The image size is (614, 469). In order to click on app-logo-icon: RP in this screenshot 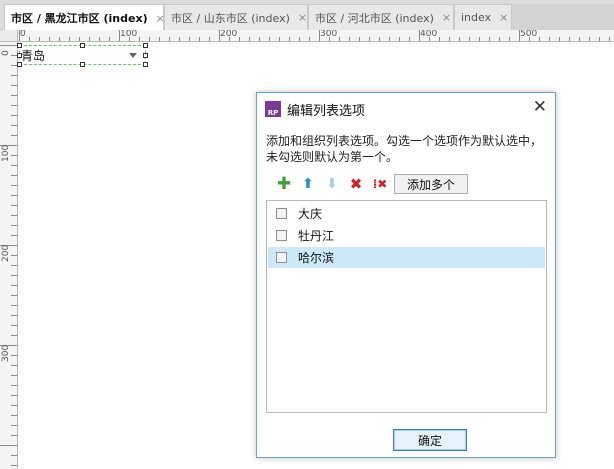, I will do `click(273, 109)`.